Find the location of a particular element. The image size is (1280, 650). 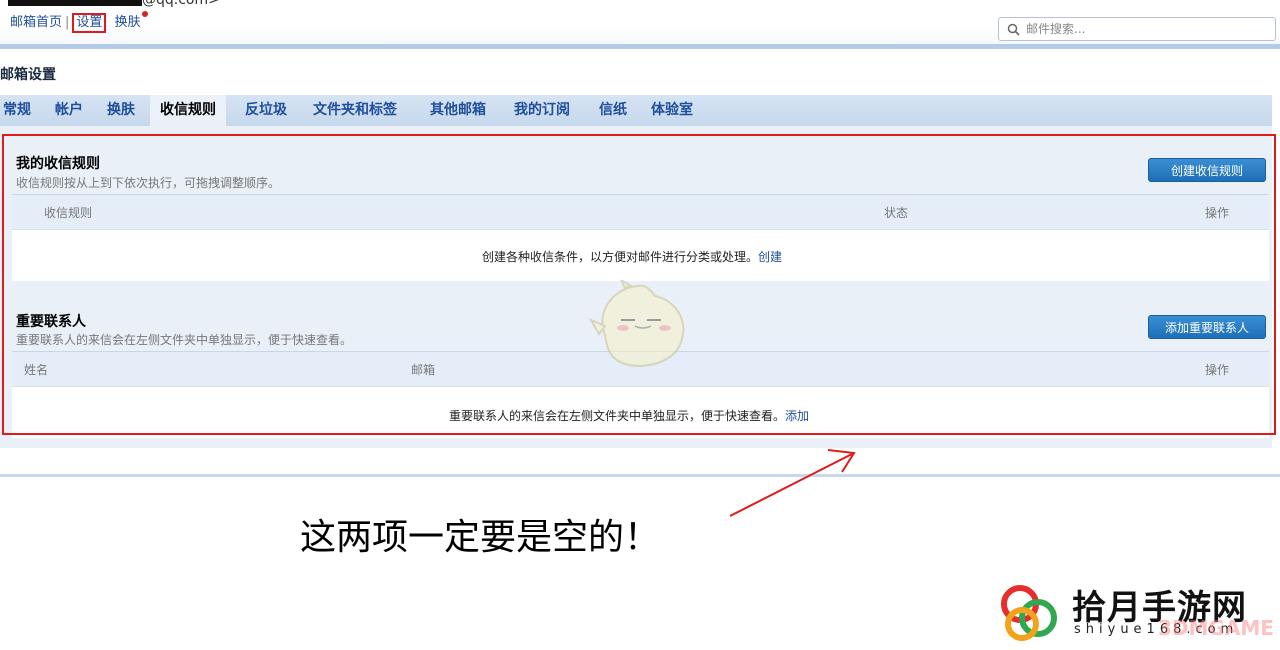

contacts-empty-row: 重要联系人的来信会在左侧文件夹中单独显示，便于快速查看。添加 is located at coordinates (640, 412).